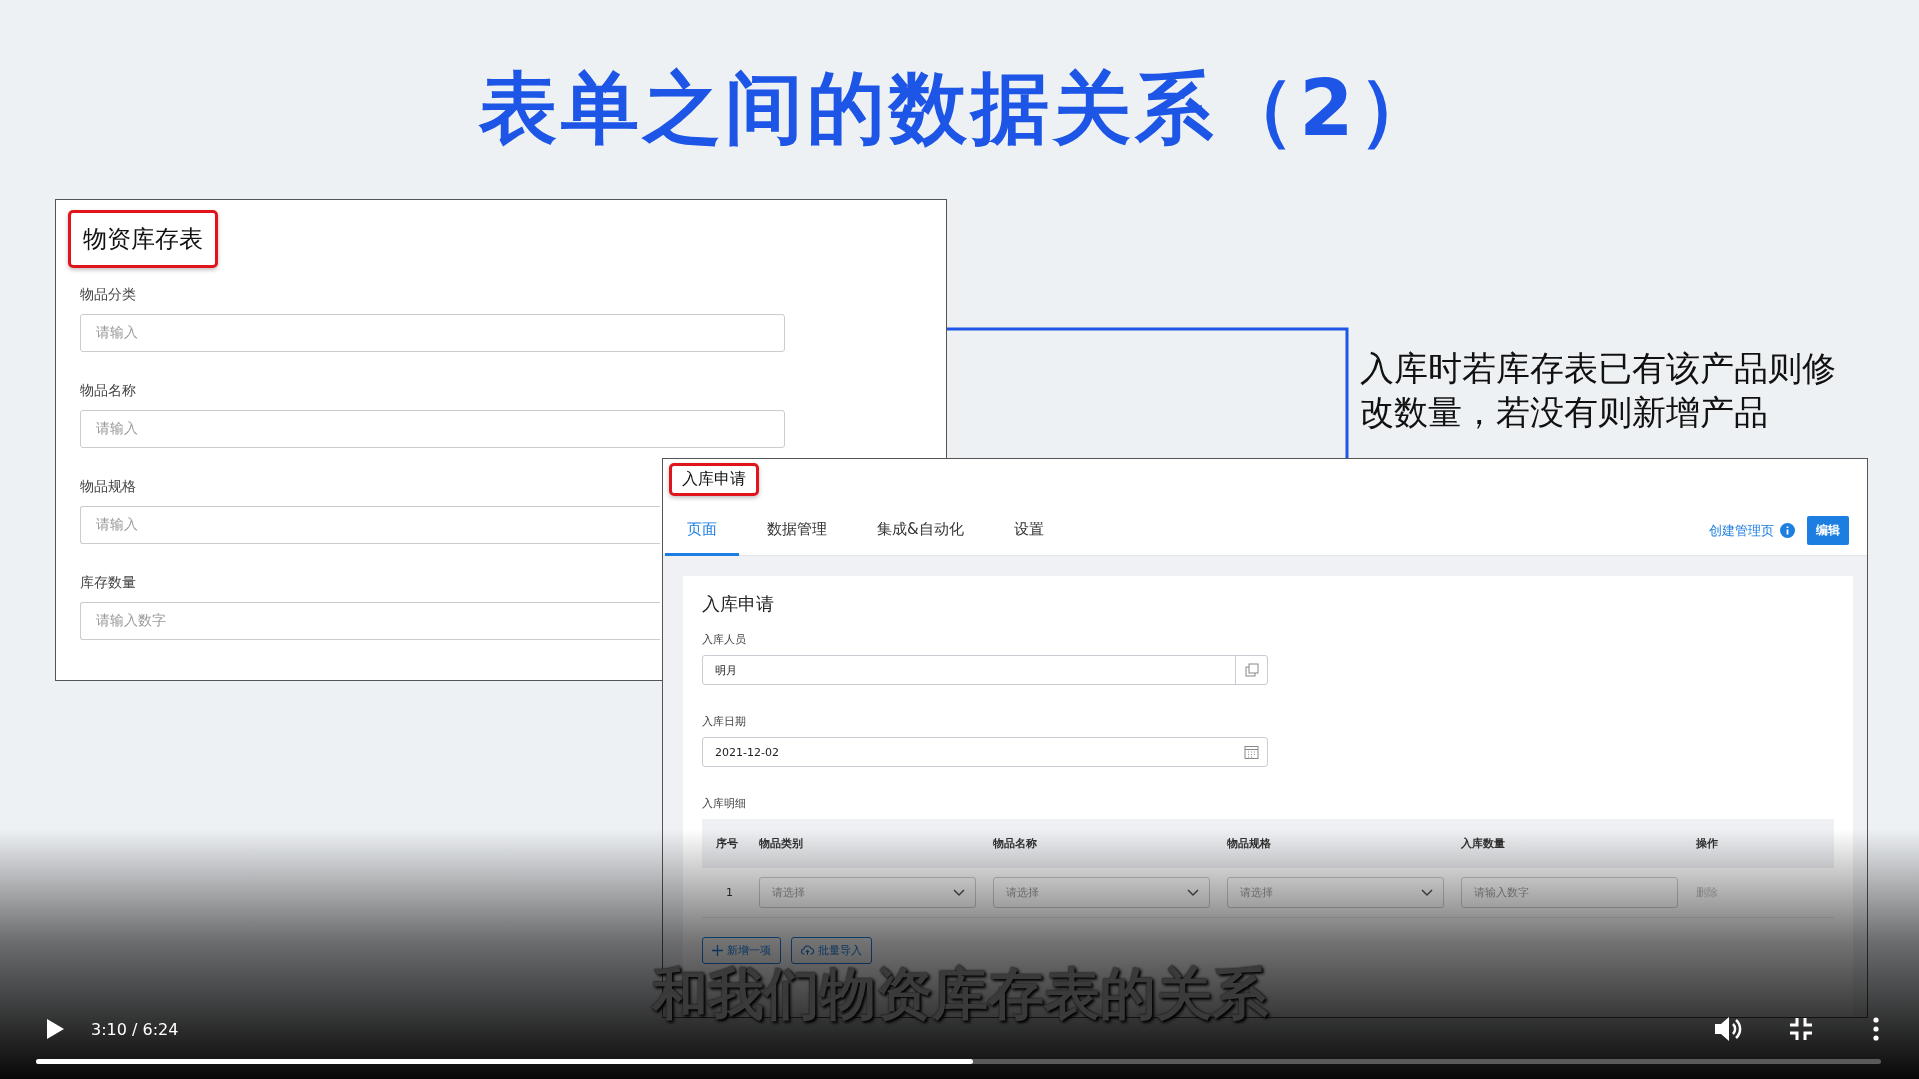  What do you see at coordinates (724, 803) in the screenshot?
I see `section-label: 入库明细` at bounding box center [724, 803].